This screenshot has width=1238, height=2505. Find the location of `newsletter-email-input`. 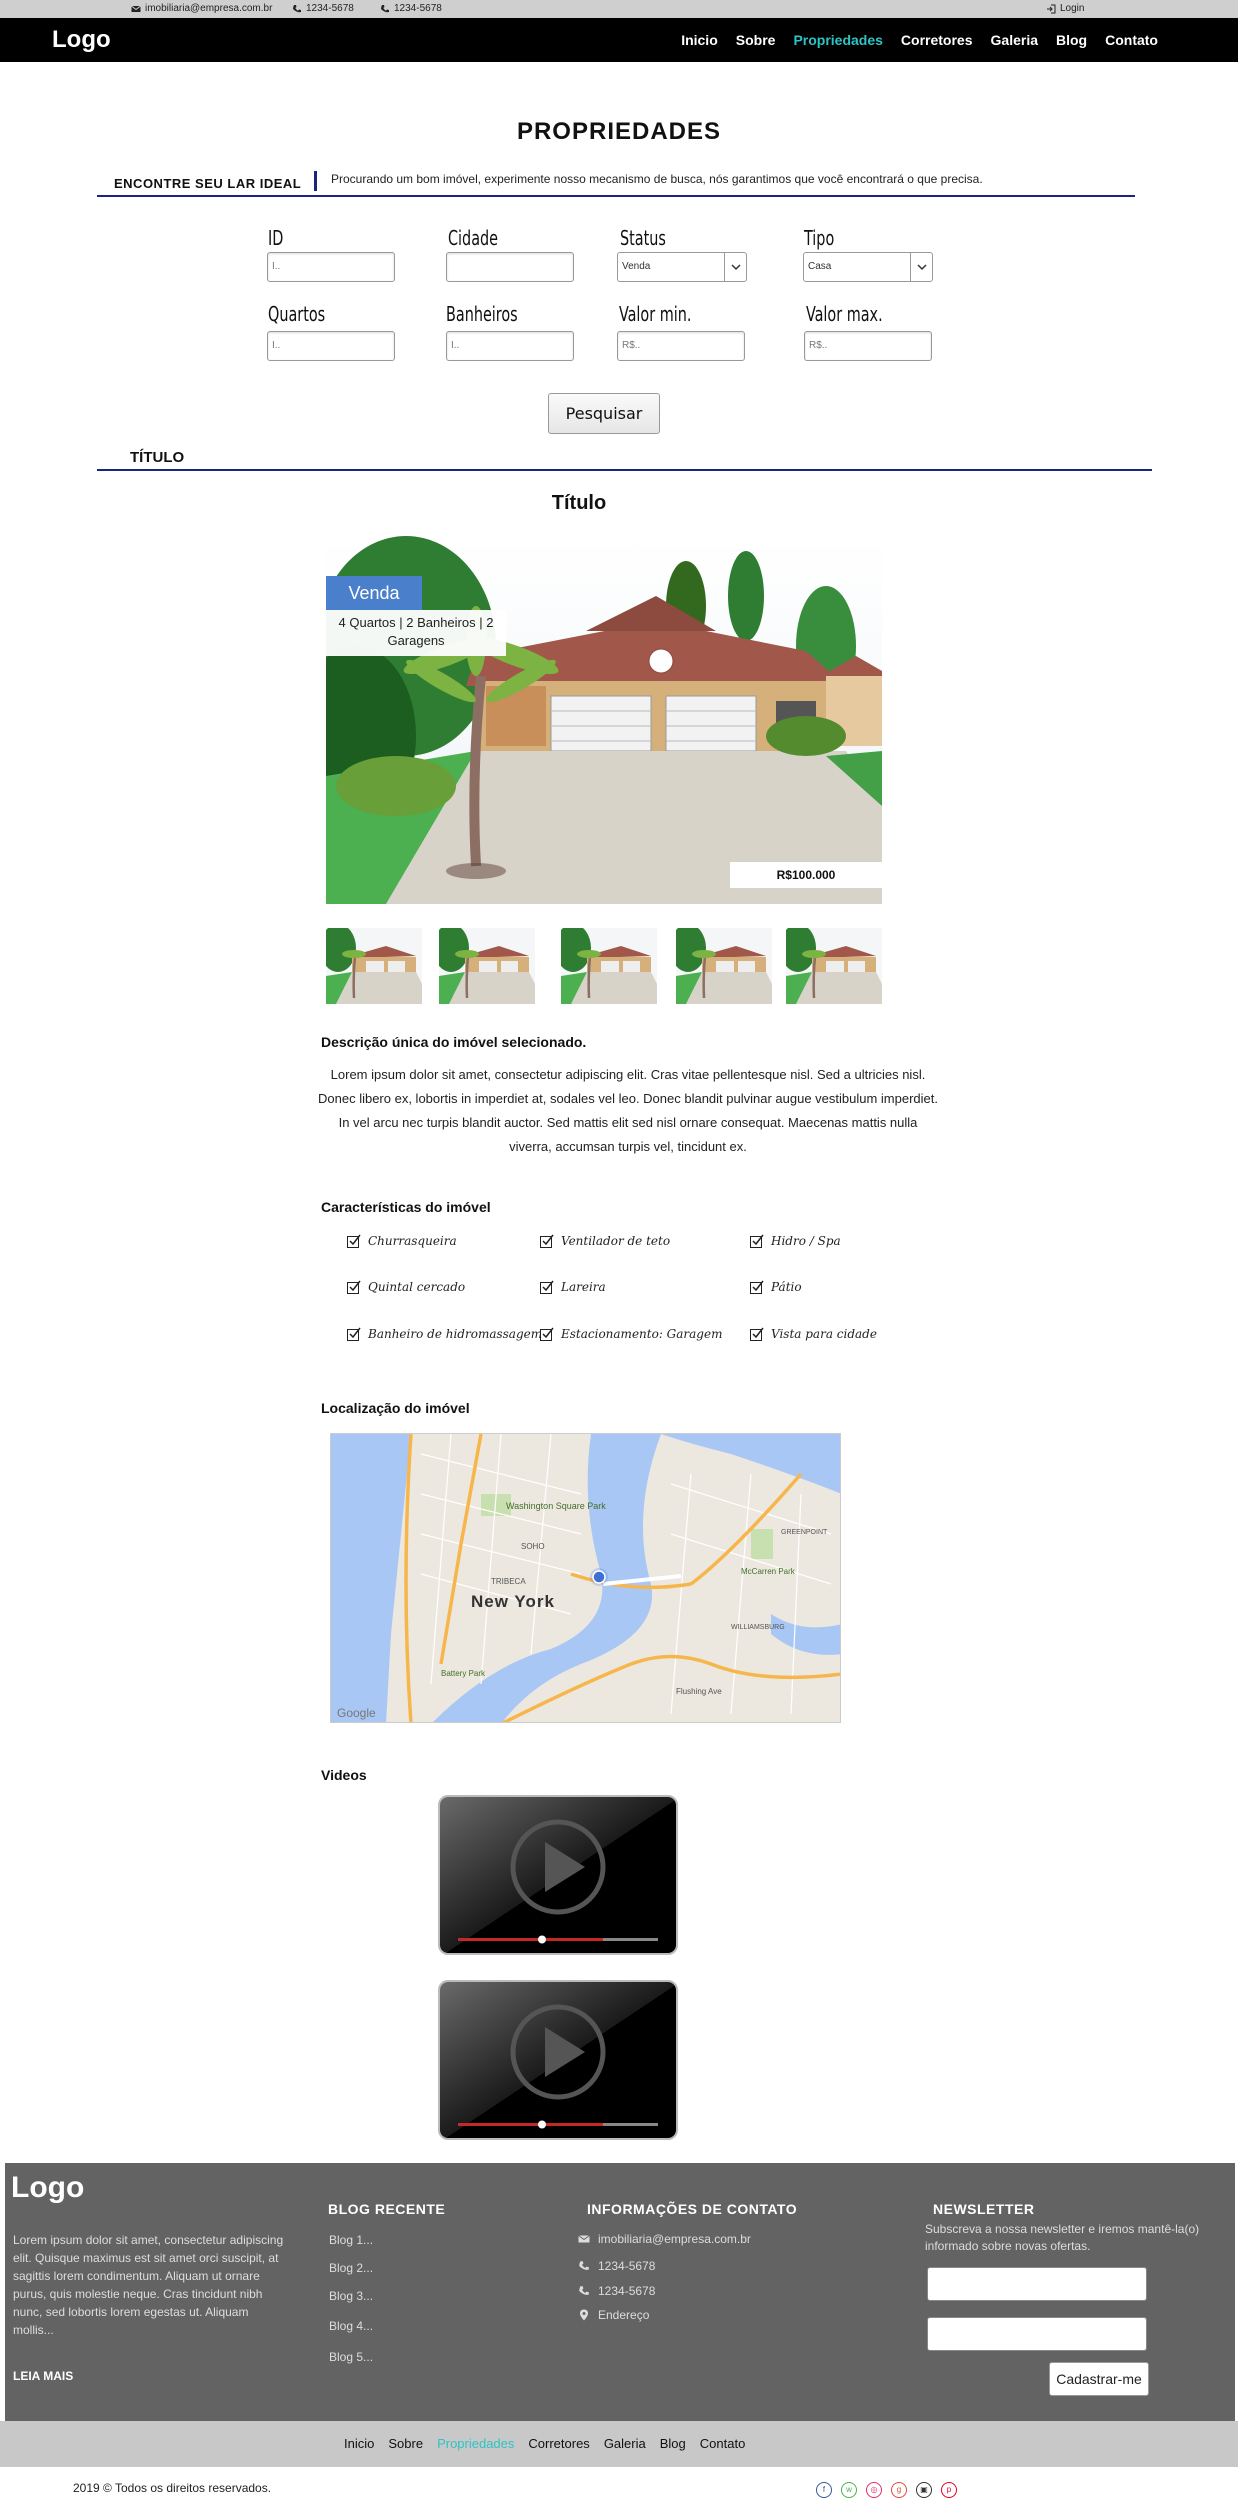

newsletter-email-input is located at coordinates (1037, 2334).